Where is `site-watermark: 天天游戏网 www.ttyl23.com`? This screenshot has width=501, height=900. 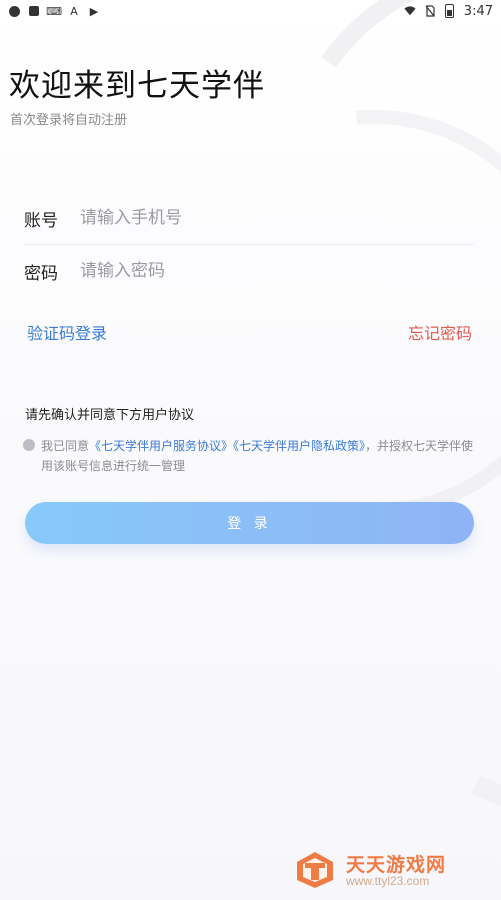
site-watermark: 天天游戏网 www.ttyl23.com is located at coordinates (383, 866).